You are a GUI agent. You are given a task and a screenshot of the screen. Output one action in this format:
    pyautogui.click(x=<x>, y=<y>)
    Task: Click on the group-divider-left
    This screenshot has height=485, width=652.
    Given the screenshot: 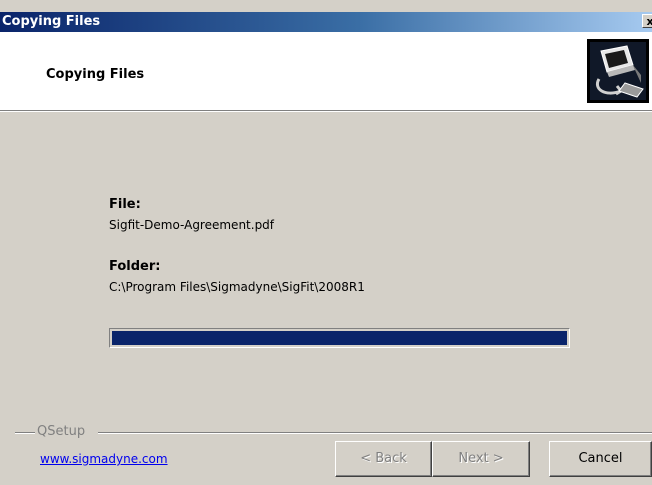 What is the action you would take?
    pyautogui.click(x=25, y=433)
    